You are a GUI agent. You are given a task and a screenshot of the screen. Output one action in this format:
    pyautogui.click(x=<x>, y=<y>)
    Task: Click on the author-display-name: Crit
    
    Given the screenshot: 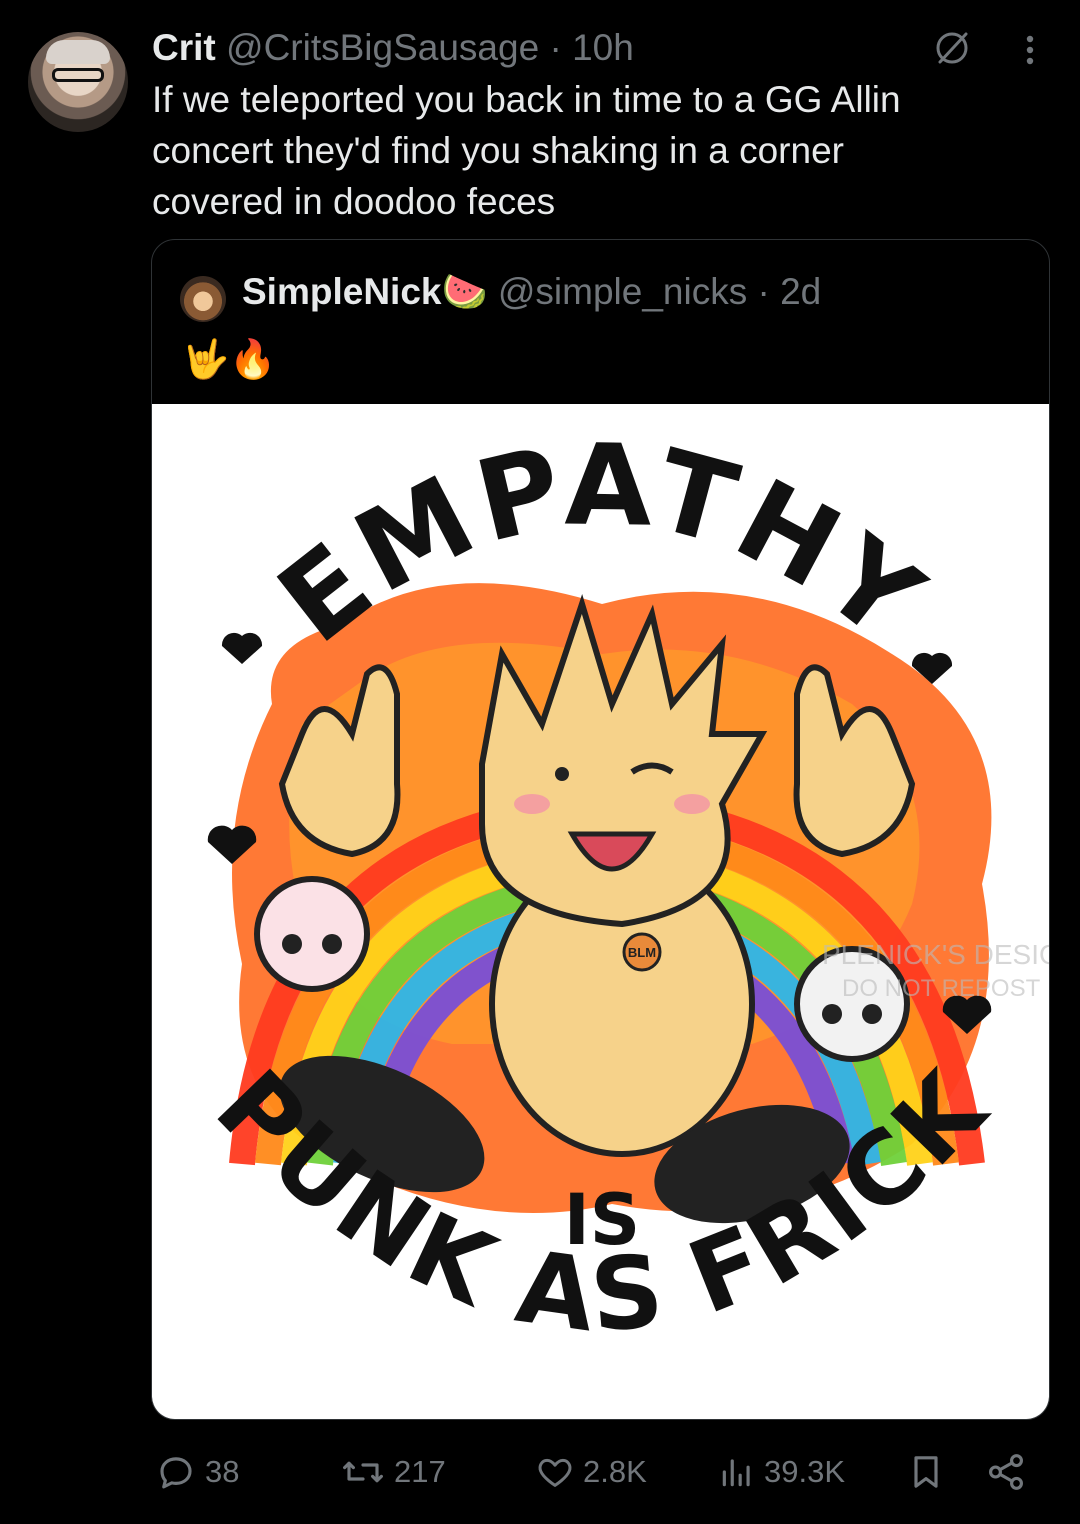 What is the action you would take?
    pyautogui.click(x=184, y=47)
    